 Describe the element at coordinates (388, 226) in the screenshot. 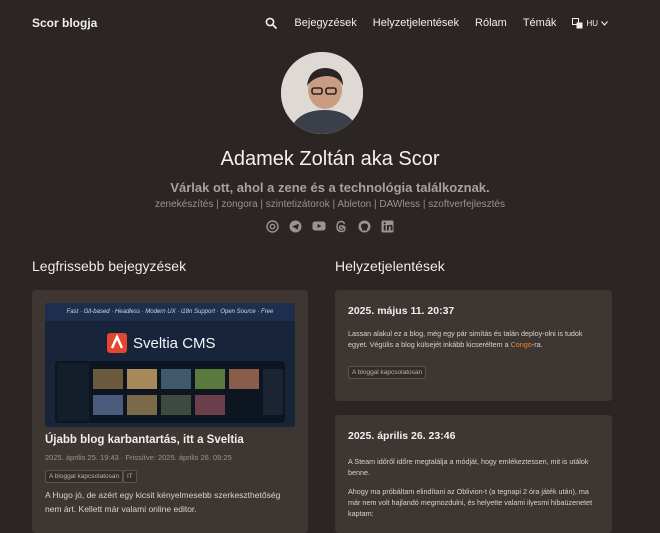

I see `linkedin-icon` at that location.